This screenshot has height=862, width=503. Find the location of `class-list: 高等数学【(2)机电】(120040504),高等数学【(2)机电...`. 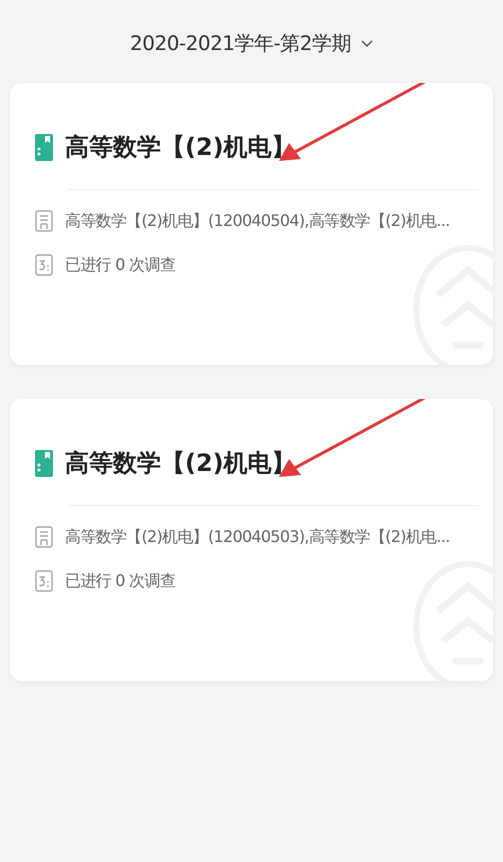

class-list: 高等数学【(2)机电】(120040504),高等数学【(2)机电... is located at coordinates (257, 221).